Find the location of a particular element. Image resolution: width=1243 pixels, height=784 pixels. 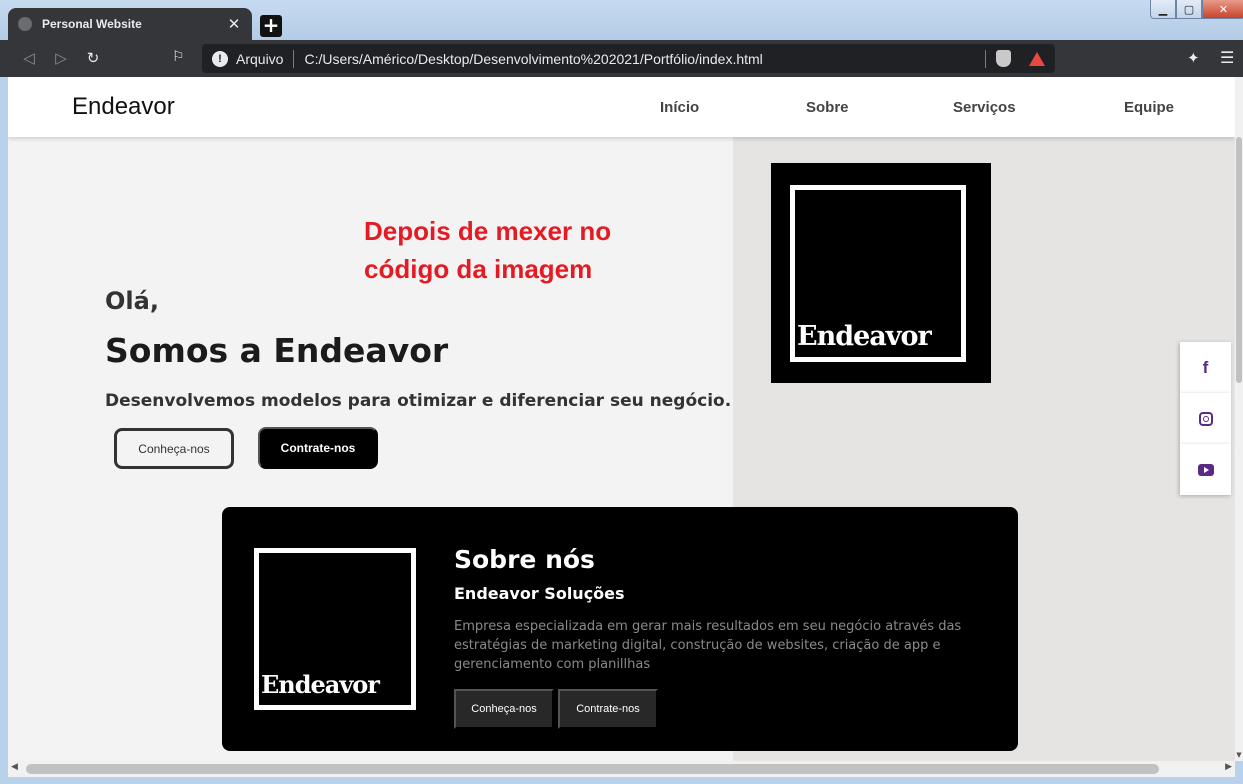

vertical-scroll-thumb is located at coordinates (1239, 260).